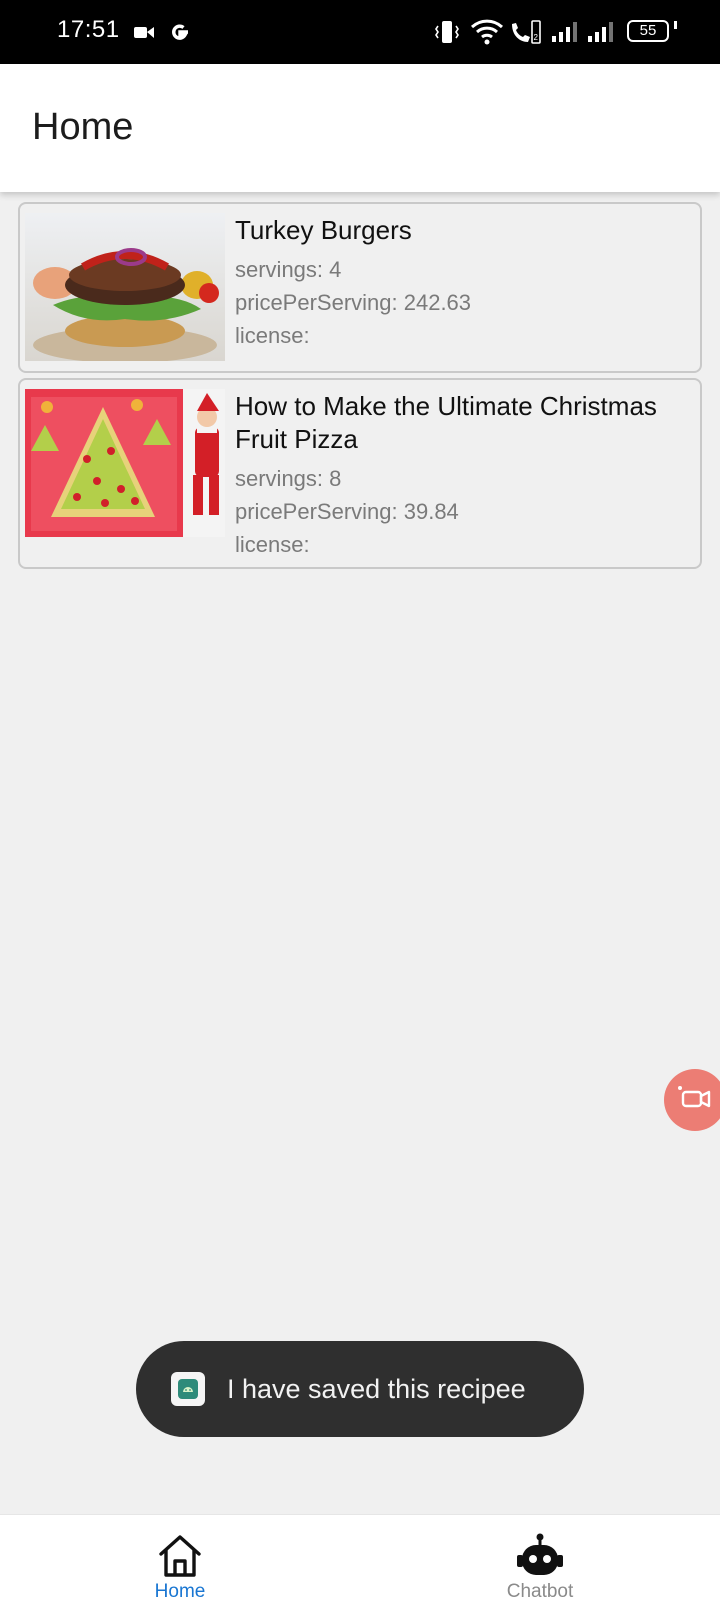 The image size is (720, 1612). What do you see at coordinates (288, 269) in the screenshot?
I see `recipe-servings: servings: 4` at bounding box center [288, 269].